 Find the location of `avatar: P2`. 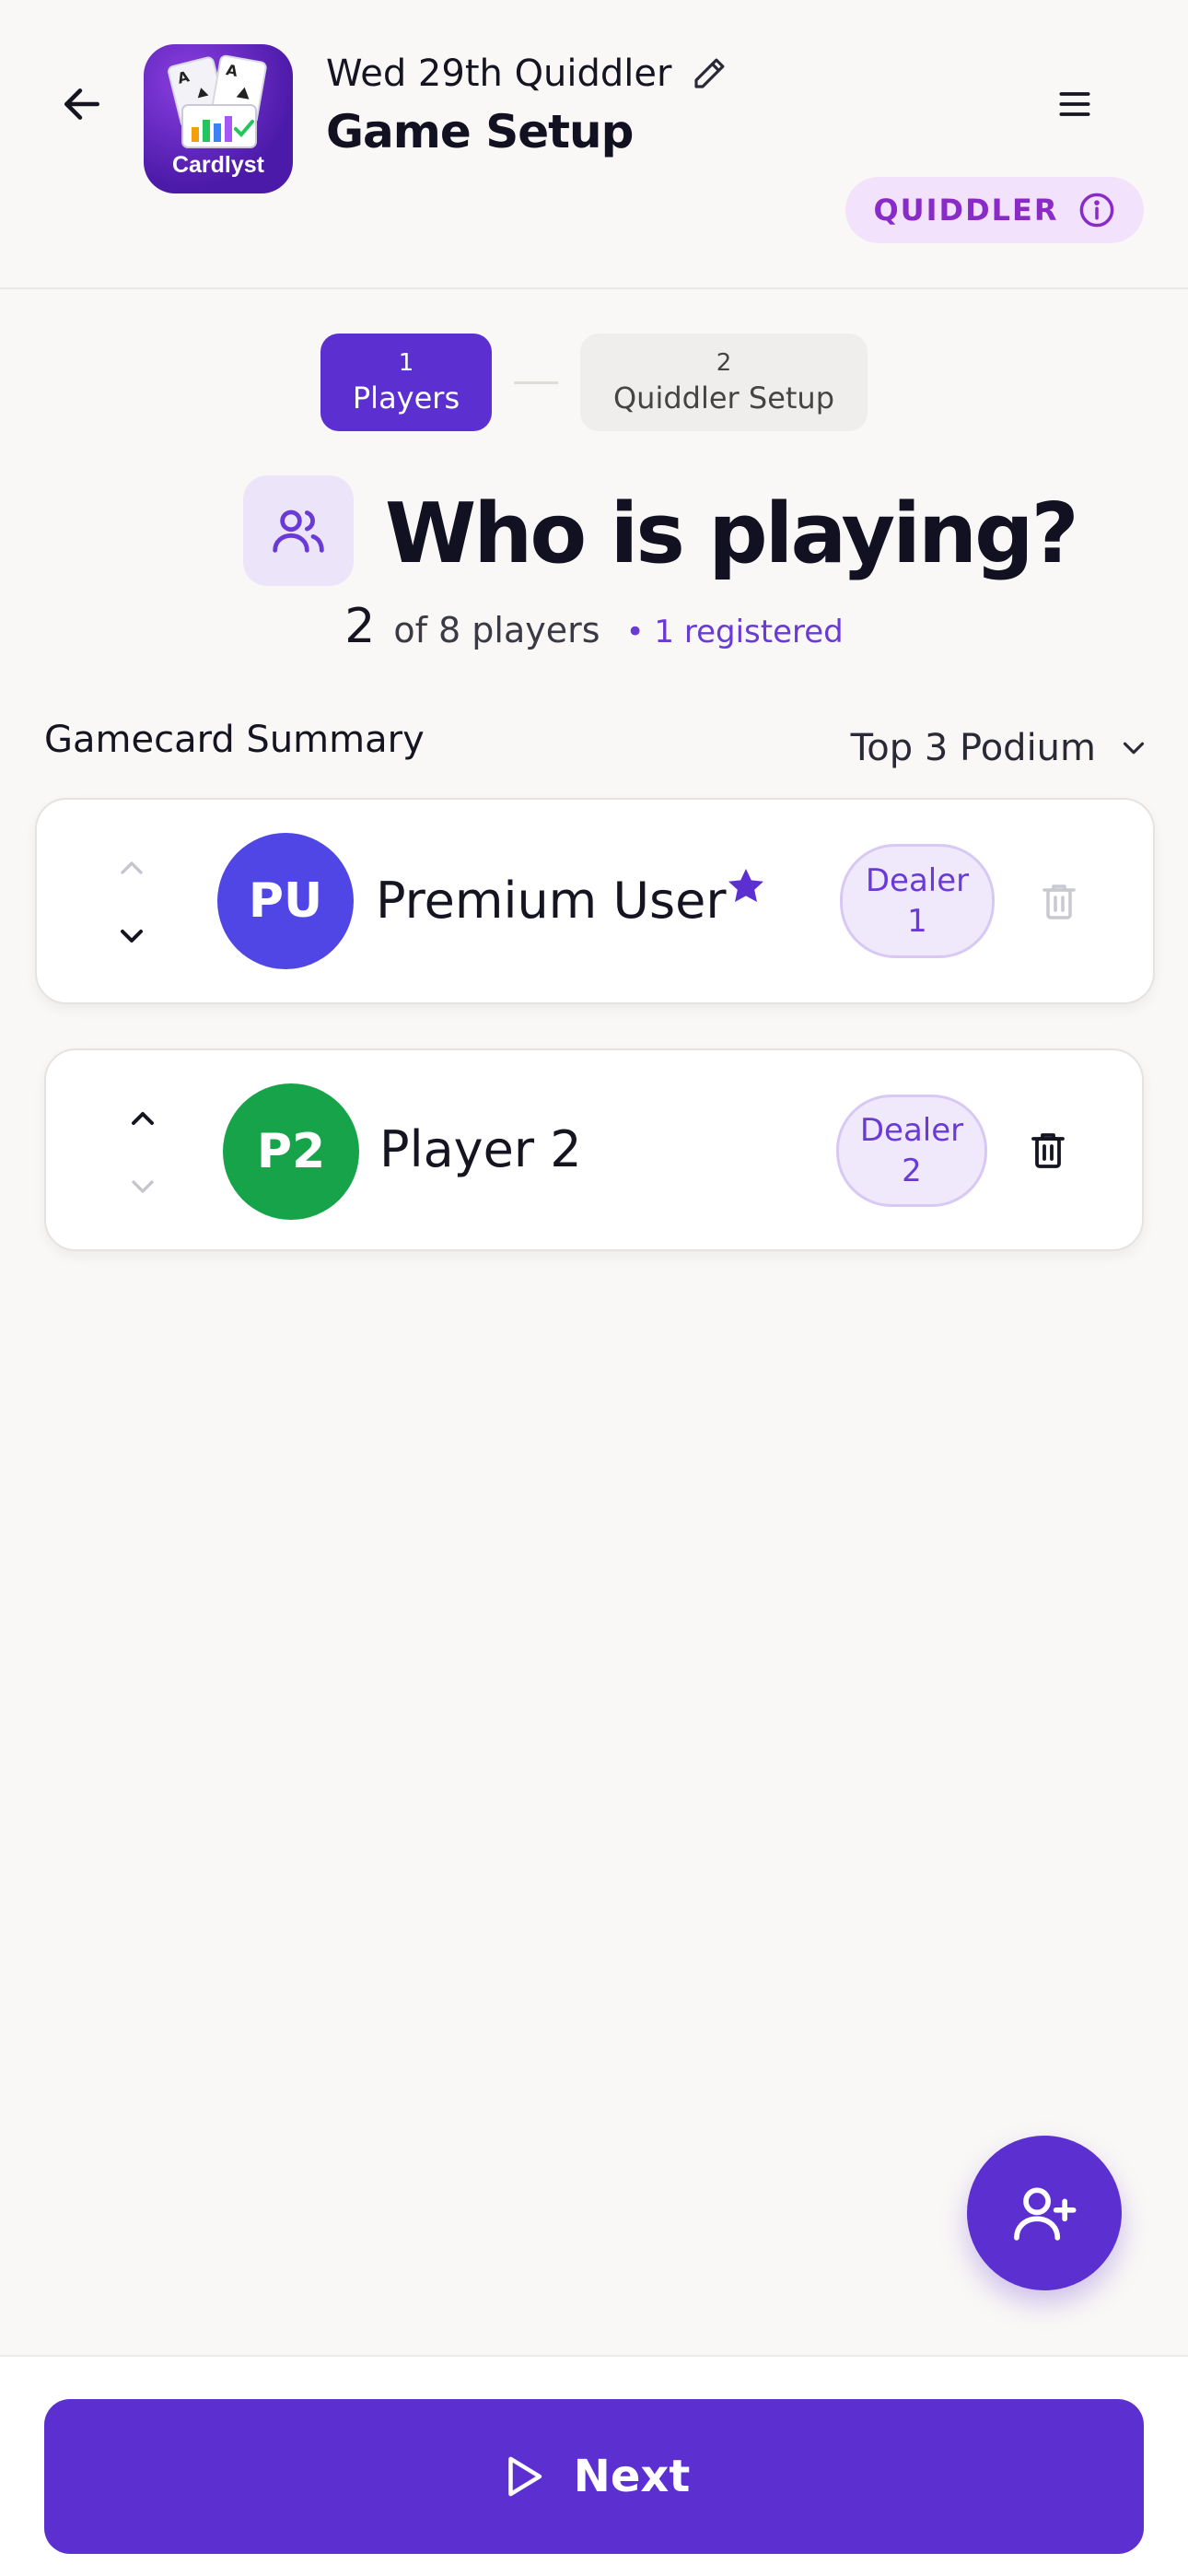

avatar: P2 is located at coordinates (291, 1151).